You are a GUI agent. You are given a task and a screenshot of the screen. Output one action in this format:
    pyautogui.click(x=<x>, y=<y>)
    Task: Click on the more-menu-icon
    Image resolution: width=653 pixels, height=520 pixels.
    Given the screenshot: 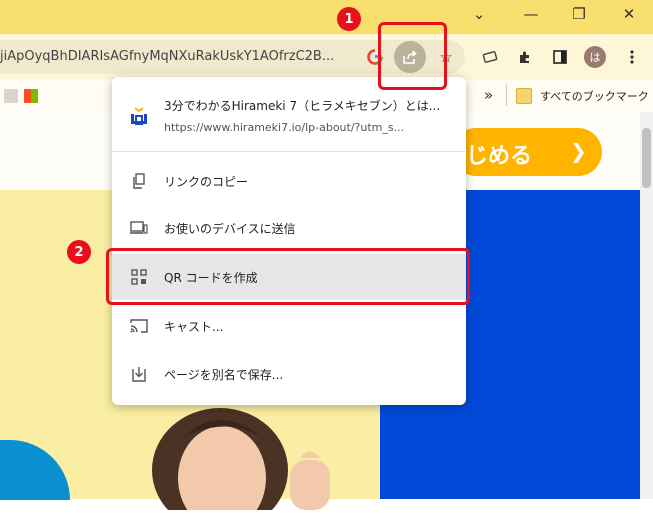 What is the action you would take?
    pyautogui.click(x=632, y=57)
    